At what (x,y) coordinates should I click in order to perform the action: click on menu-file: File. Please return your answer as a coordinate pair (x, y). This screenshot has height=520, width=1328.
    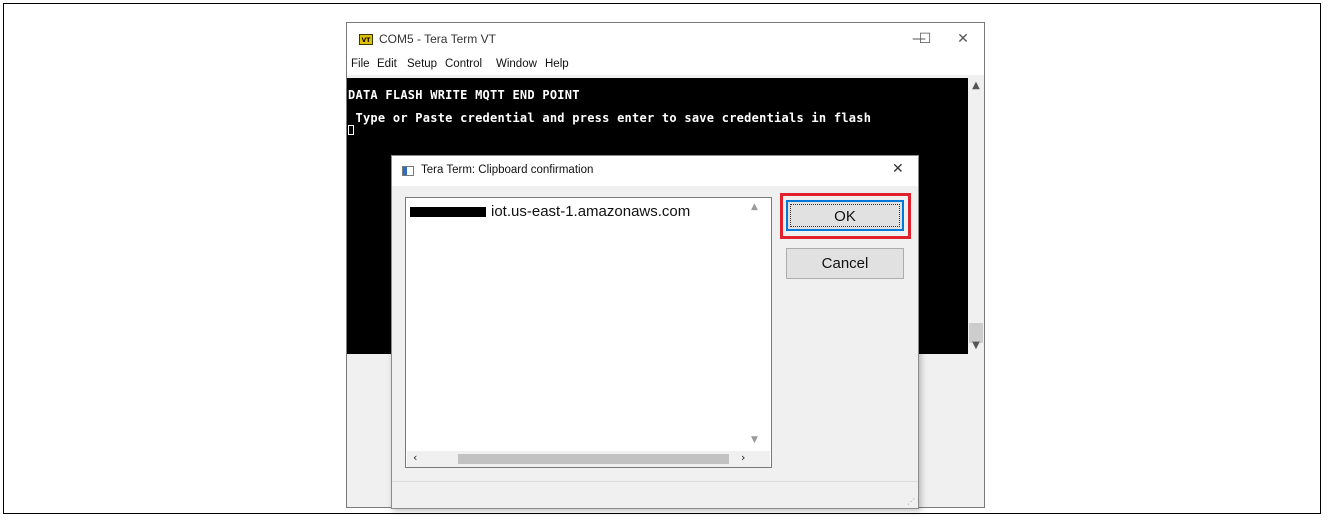
    Looking at the image, I should click on (360, 64).